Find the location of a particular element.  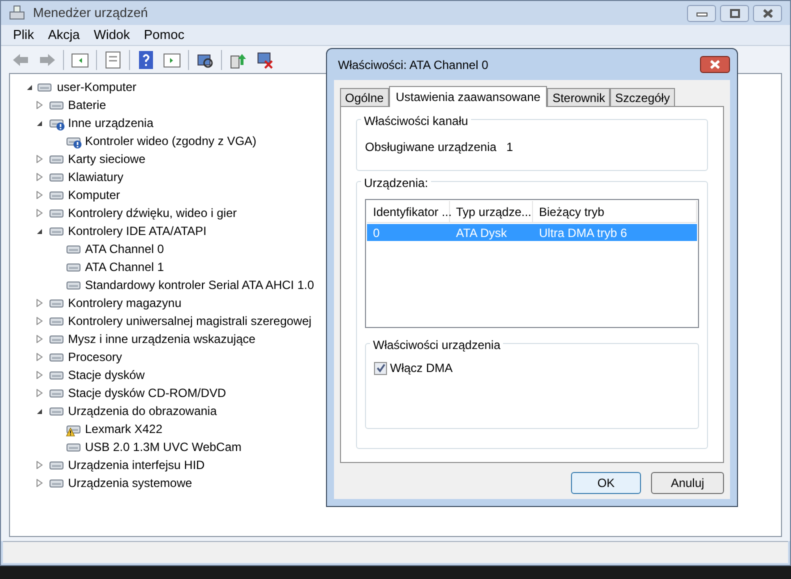

tree-item: Stacje dysków CD-ROM/DVD is located at coordinates (147, 393).